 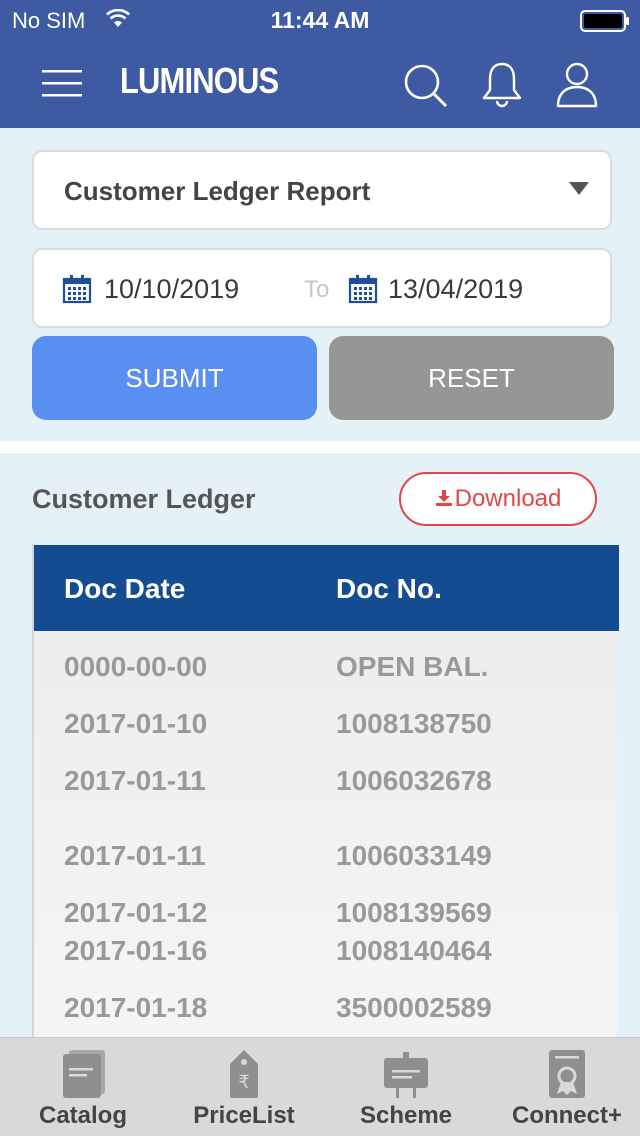 What do you see at coordinates (502, 84) in the screenshot?
I see `notification-bell-icon` at bounding box center [502, 84].